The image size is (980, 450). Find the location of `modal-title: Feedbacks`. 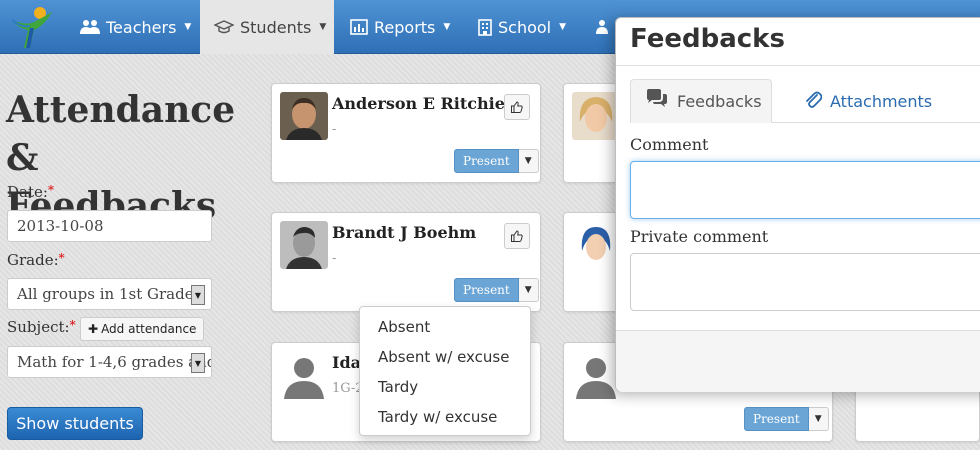

modal-title: Feedbacks is located at coordinates (707, 39).